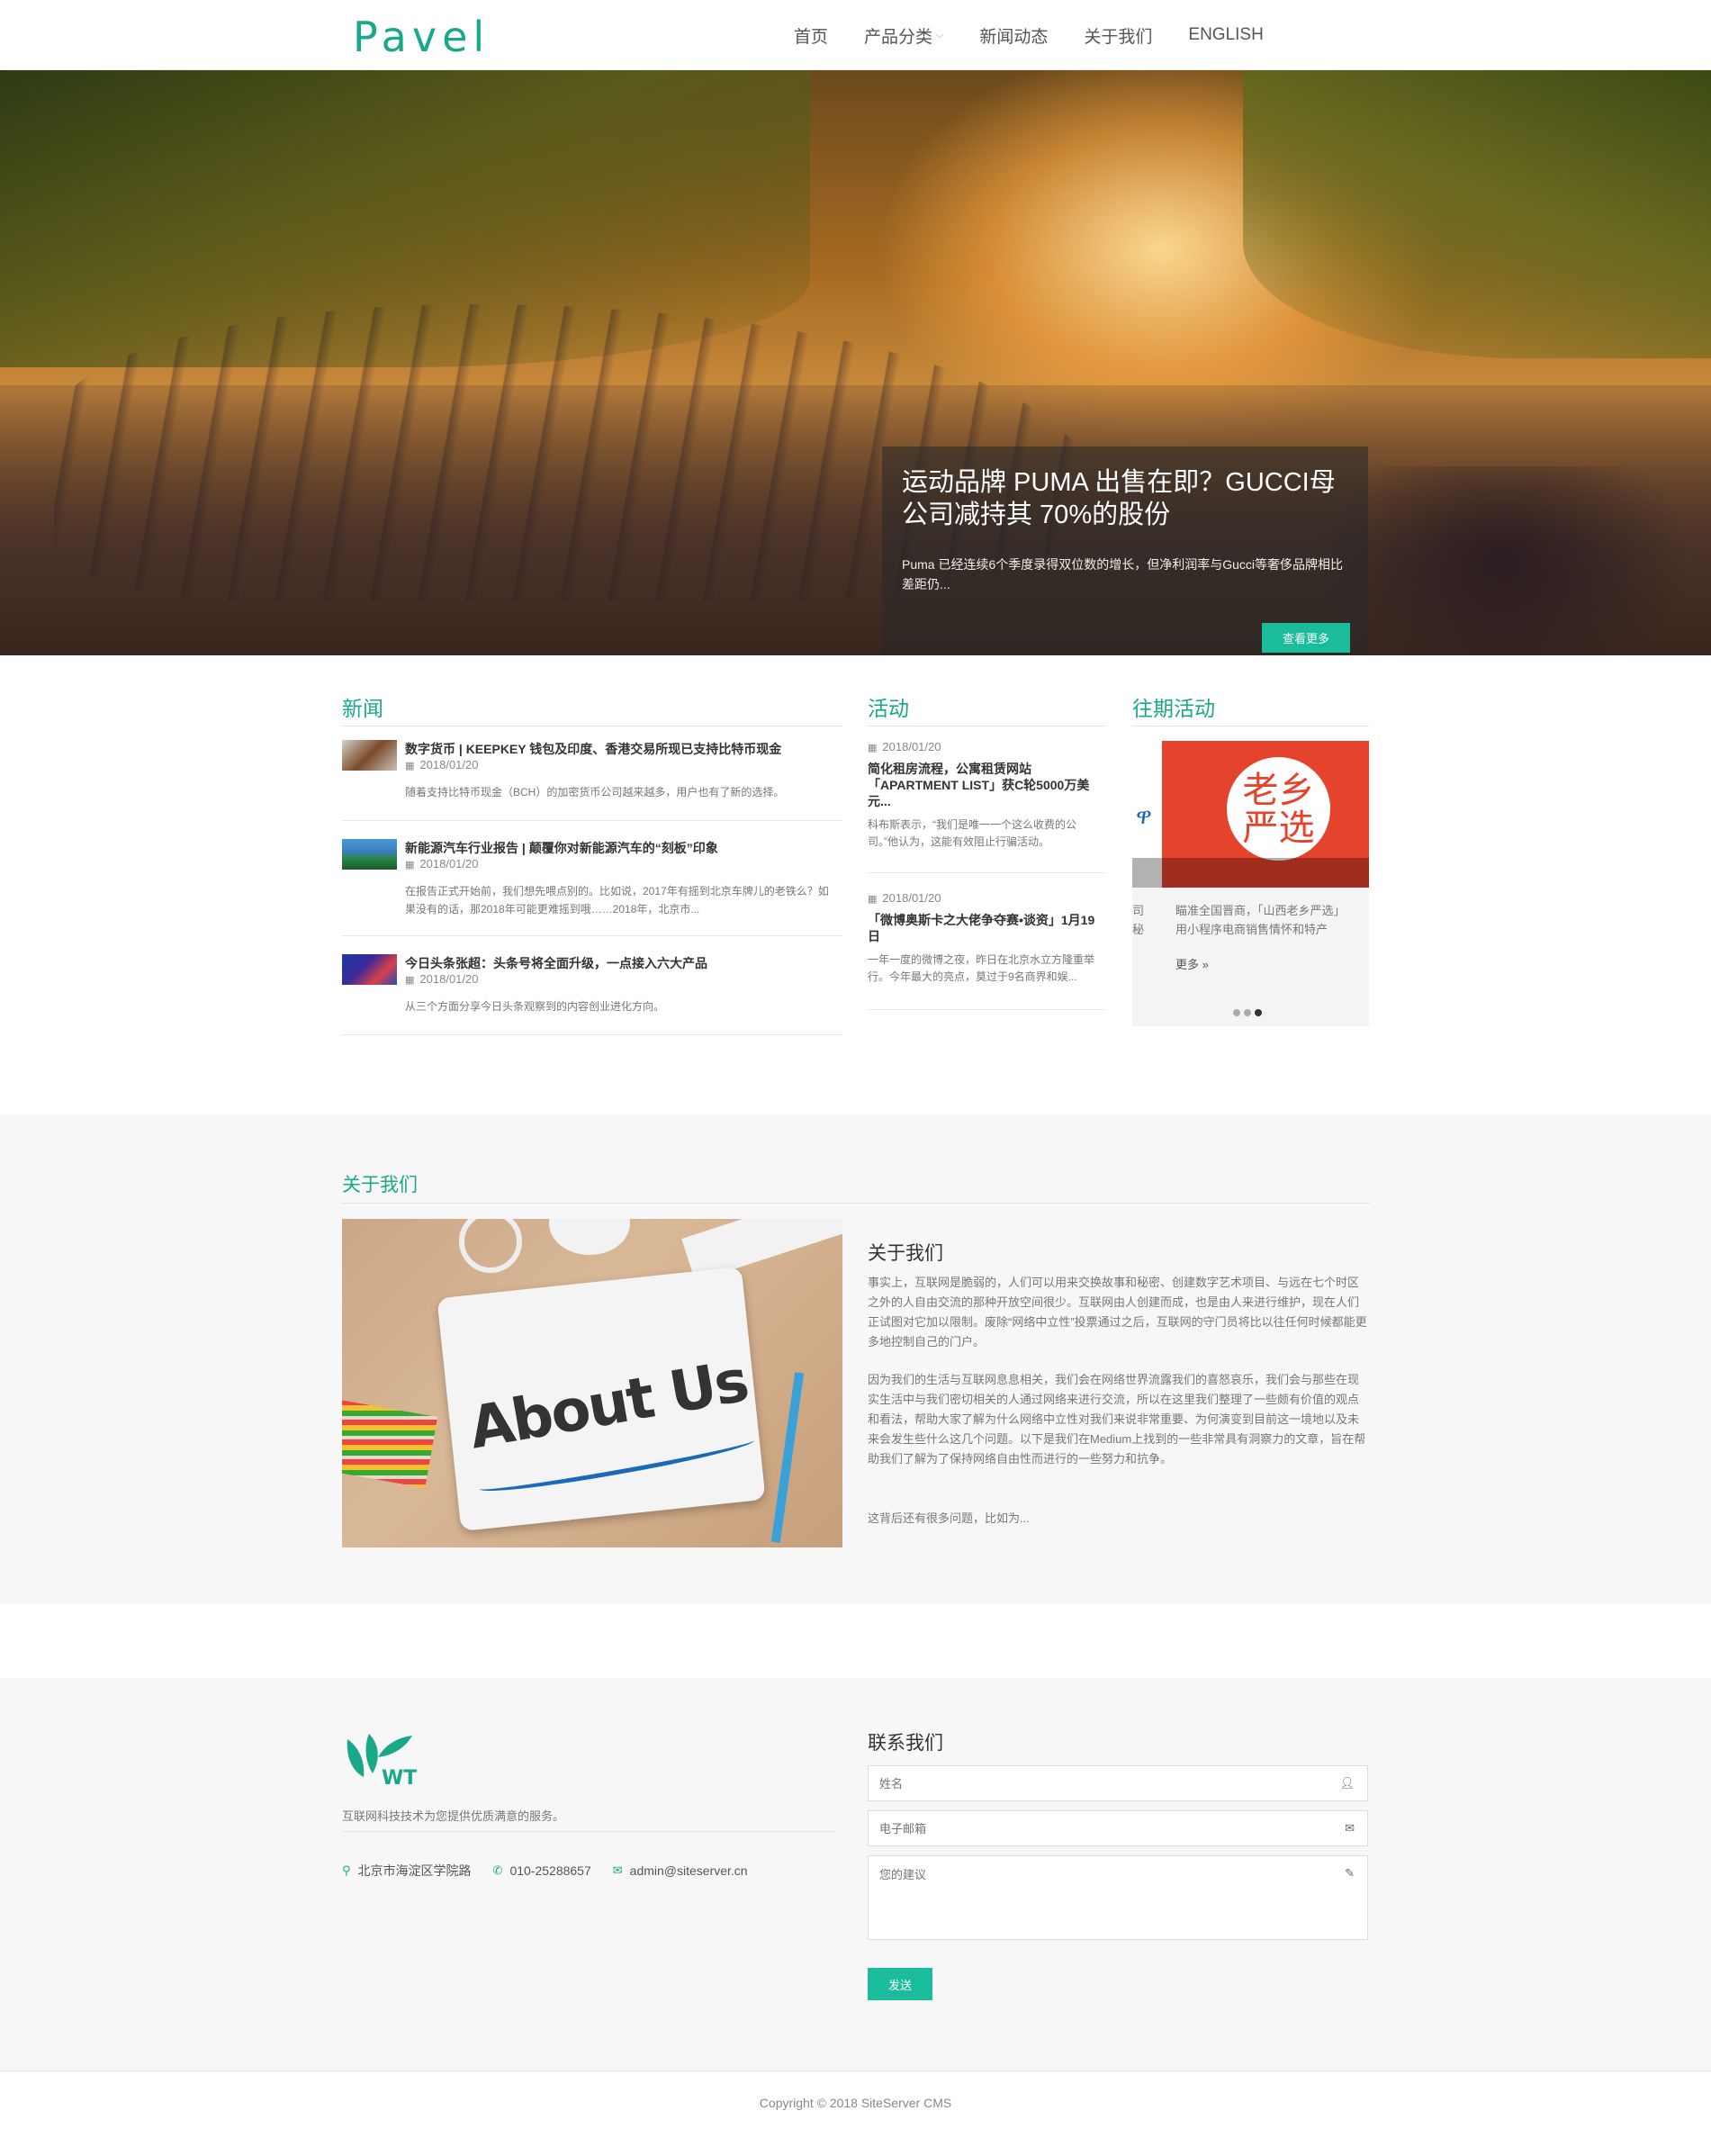  Describe the element at coordinates (787, 1457) in the screenshot. I see `pencil-decor` at that location.